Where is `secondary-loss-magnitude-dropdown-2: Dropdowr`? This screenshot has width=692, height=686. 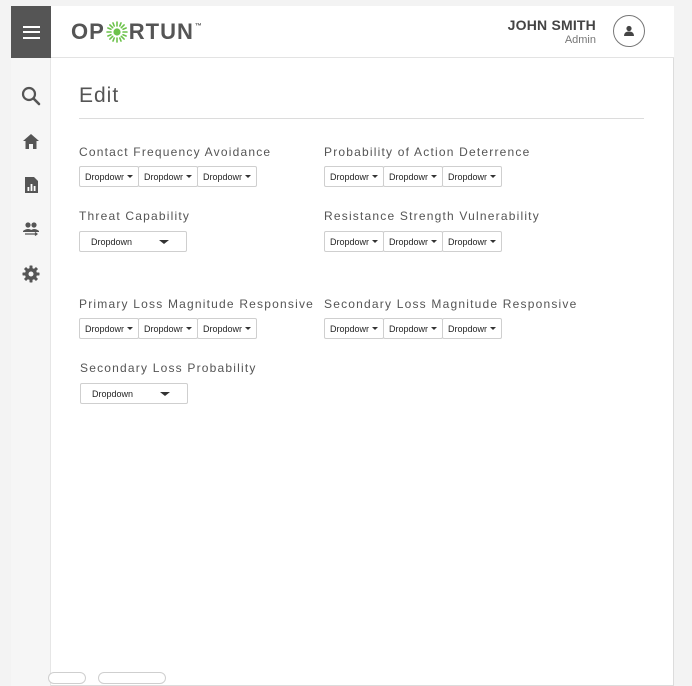
secondary-loss-magnitude-dropdown-2: Dropdowr is located at coordinates (413, 328).